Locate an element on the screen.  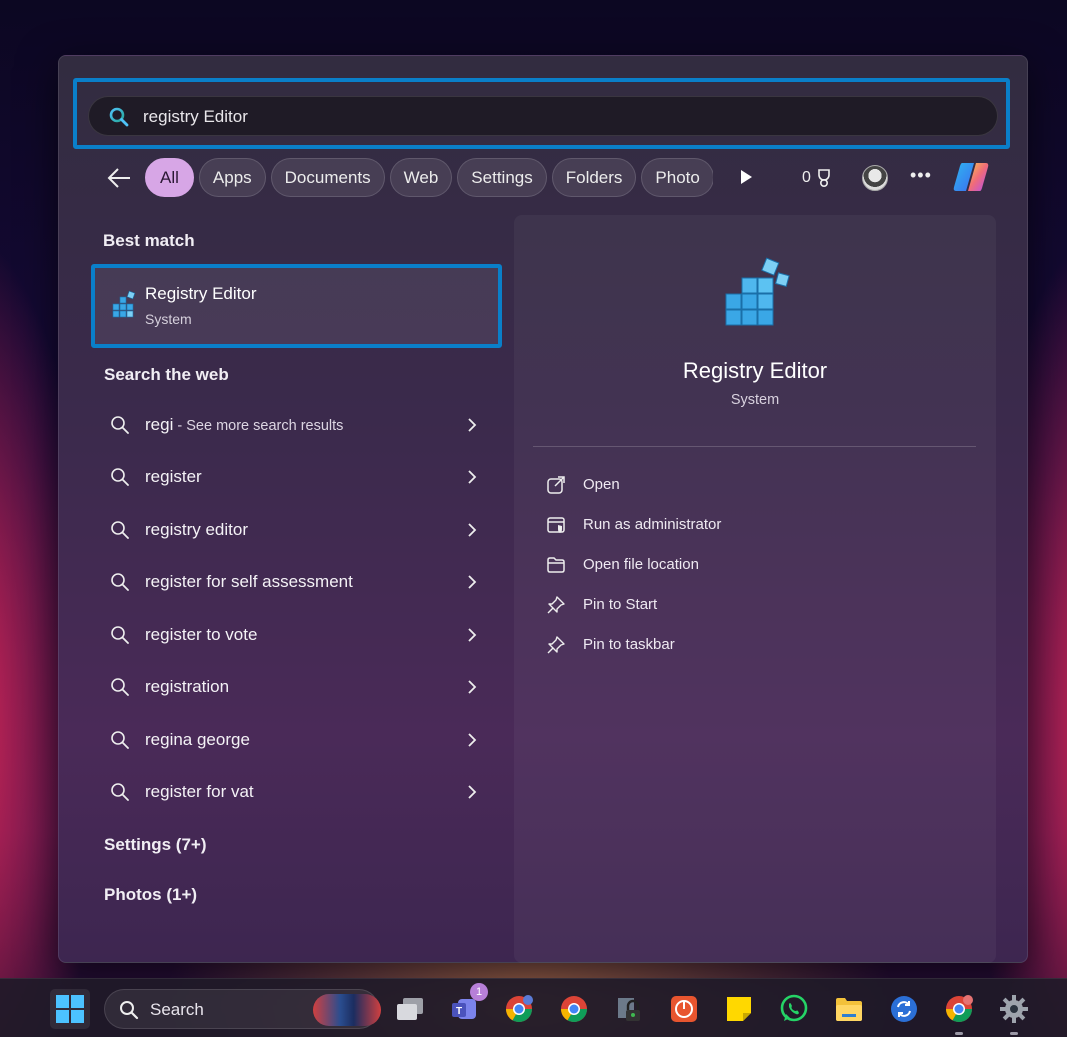
web-result-text: register to vote is located at coordinates (201, 635).